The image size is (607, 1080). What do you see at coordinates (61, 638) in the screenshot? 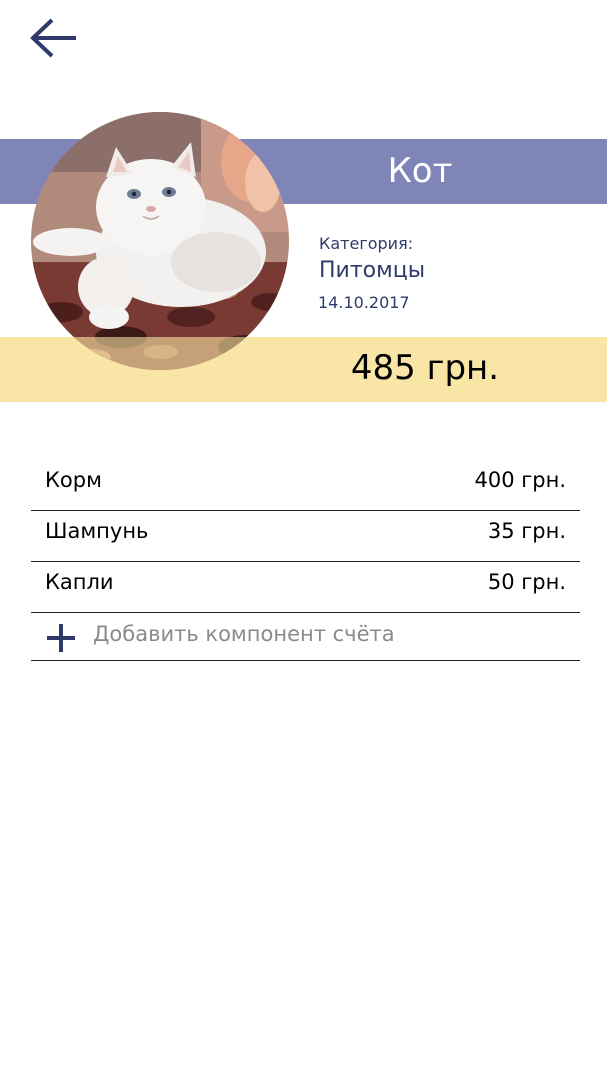
I see `plus-icon` at bounding box center [61, 638].